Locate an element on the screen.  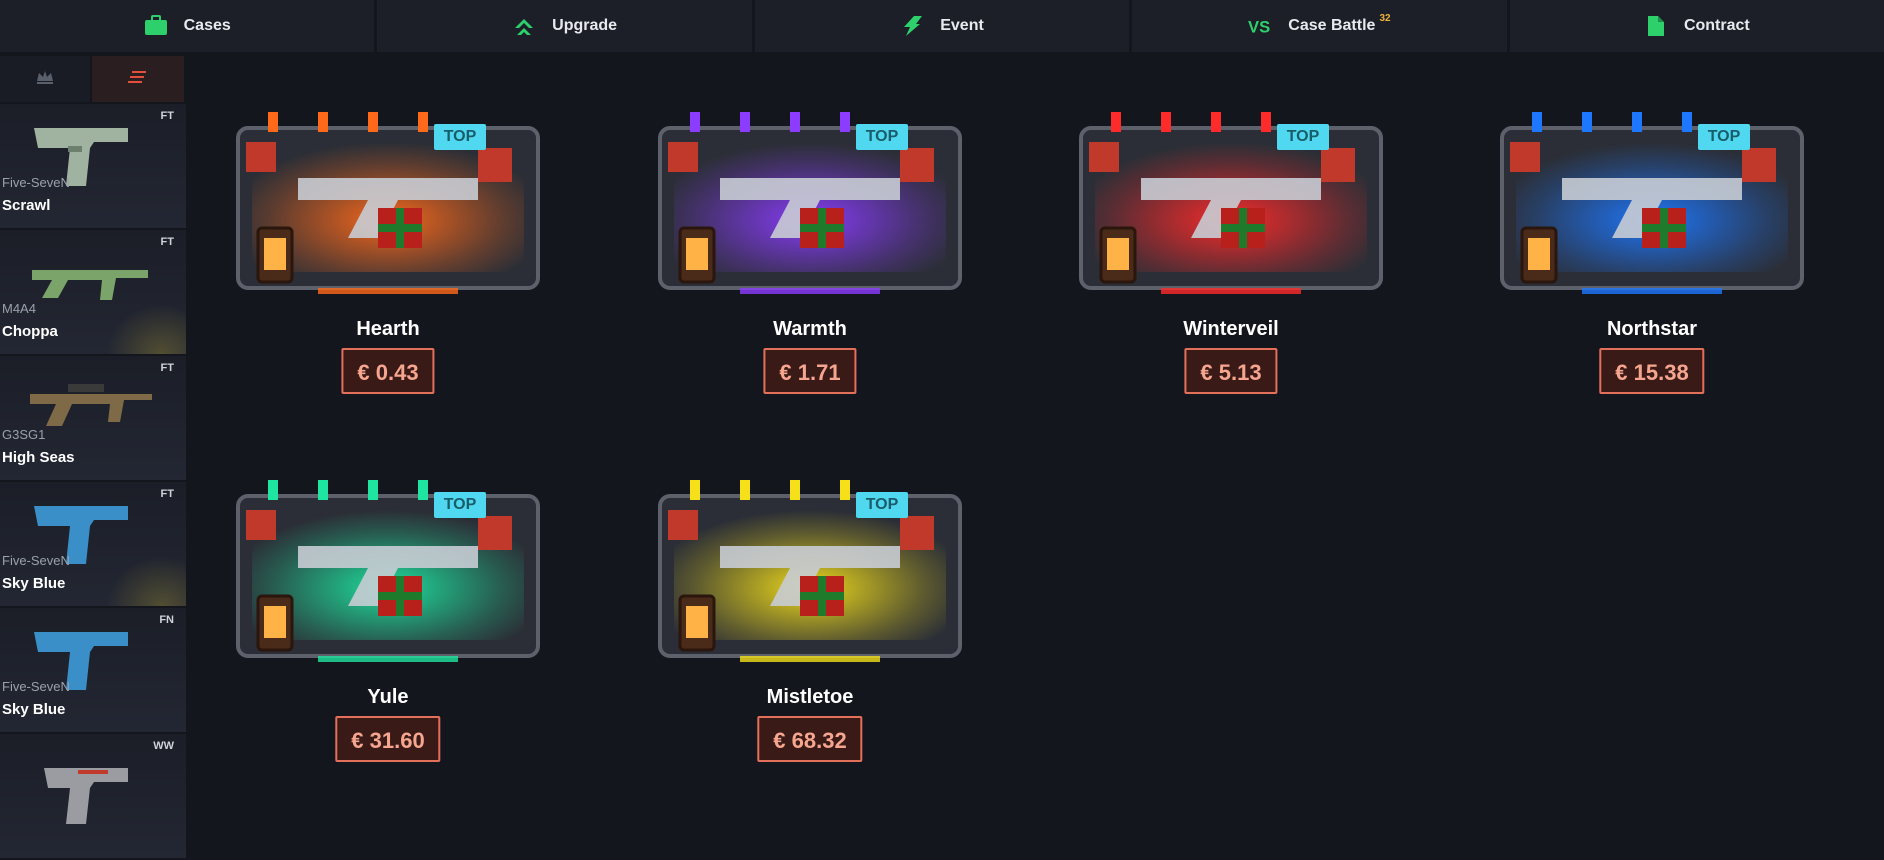
sidebar-tabs is located at coordinates (94, 78).